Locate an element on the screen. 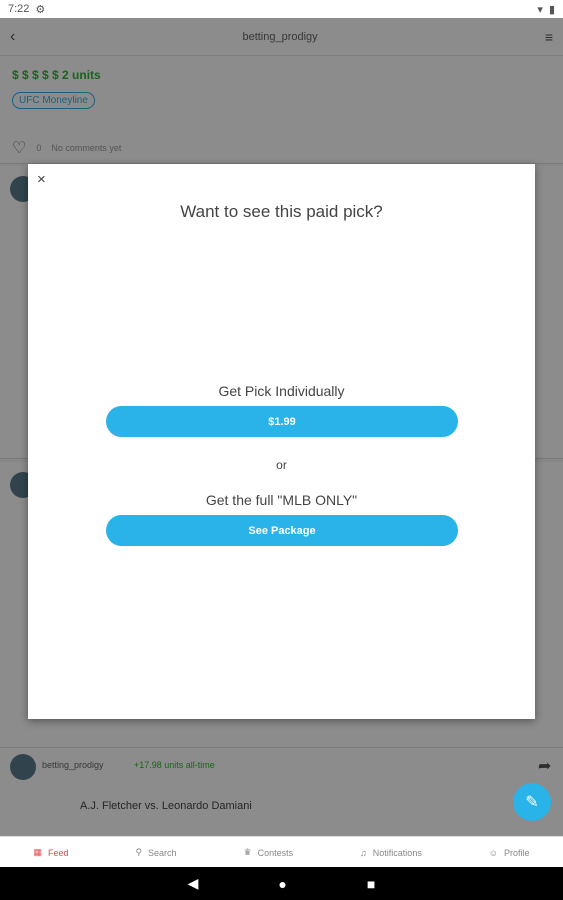 The image size is (563, 900). nav-item-search: ⚲ Search is located at coordinates (155, 852).